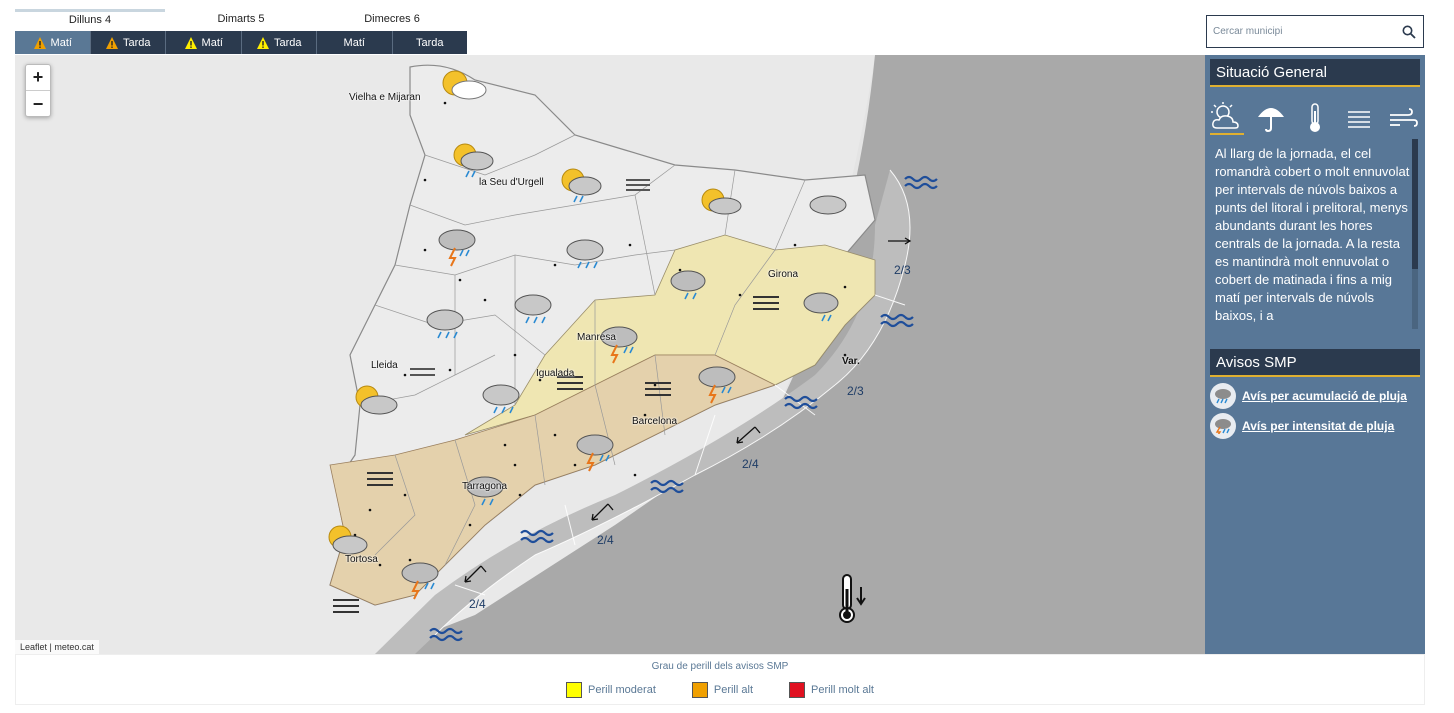 This screenshot has width=1454, height=713. I want to click on zoom-control: + −, so click(38, 90).